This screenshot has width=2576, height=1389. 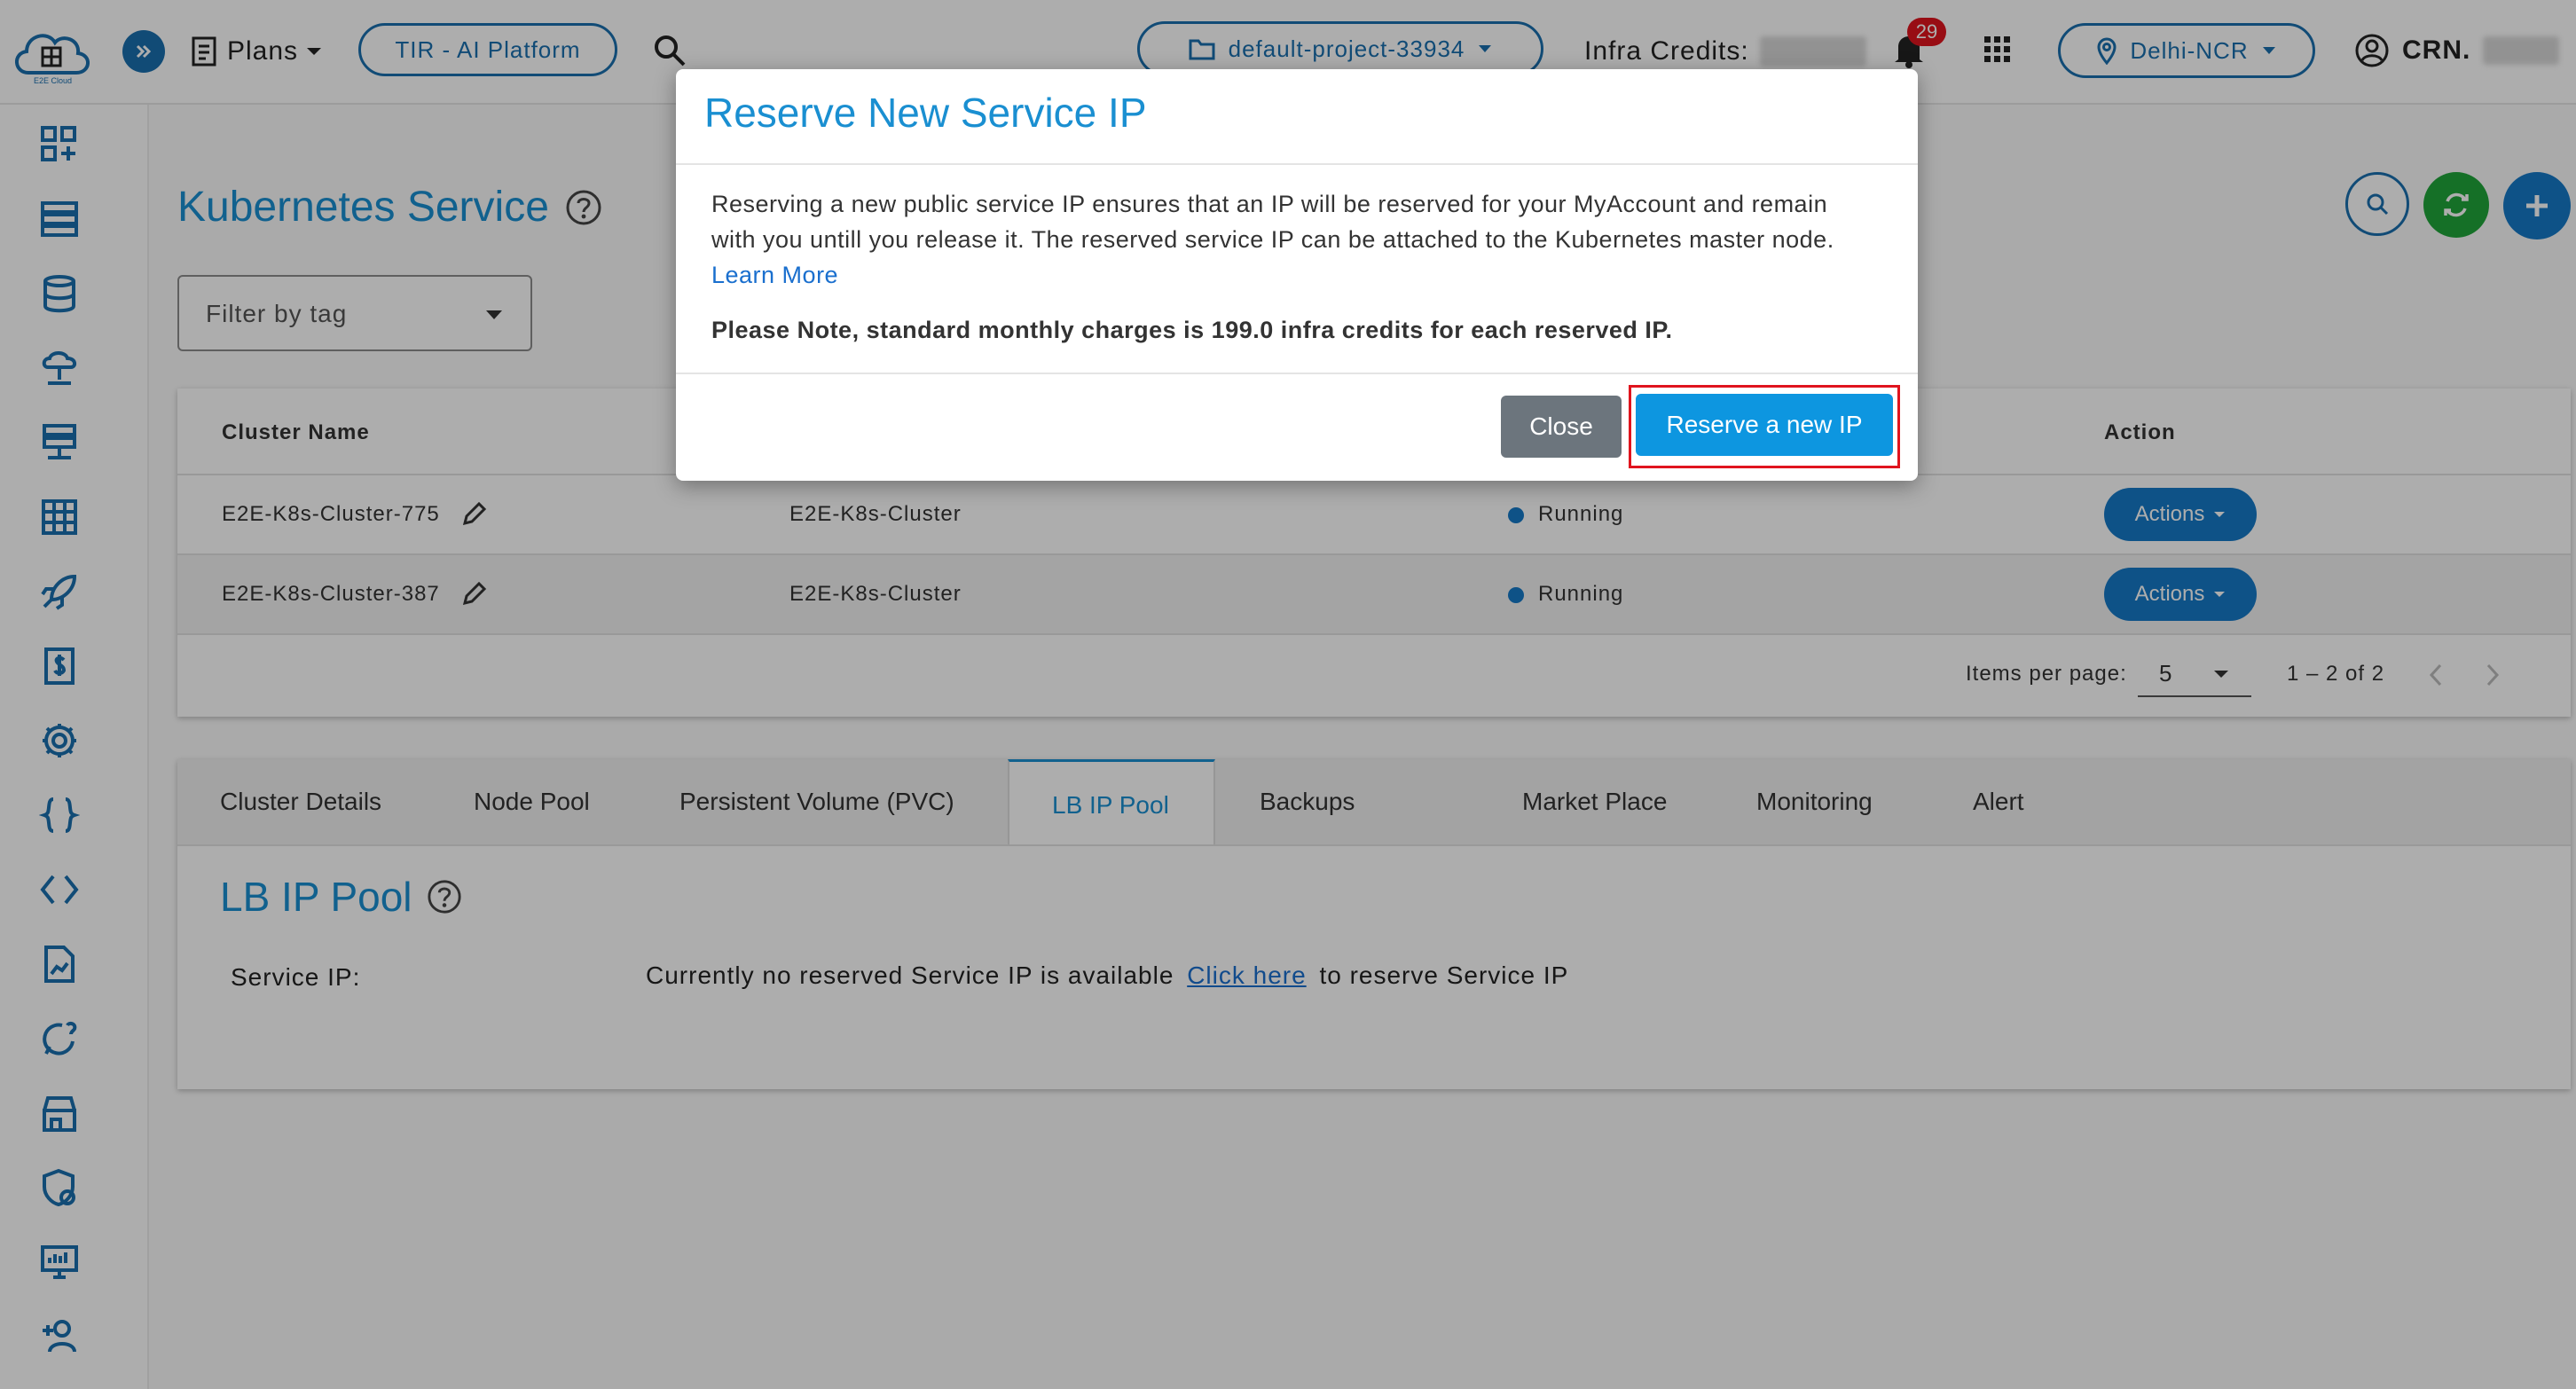 I want to click on learn-more-link: Learn More, so click(x=774, y=275).